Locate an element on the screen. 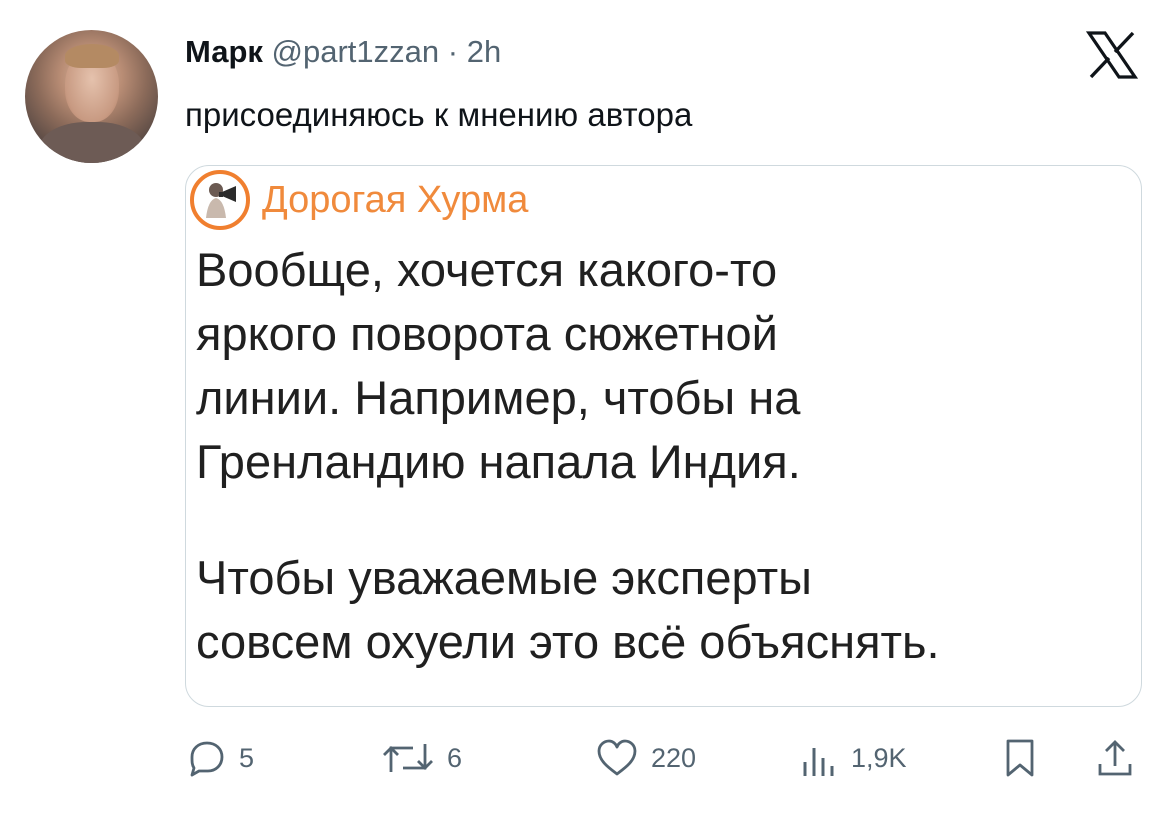 This screenshot has width=1170, height=815. tweet-header: Марк @part1zzan · 2h is located at coordinates (343, 52).